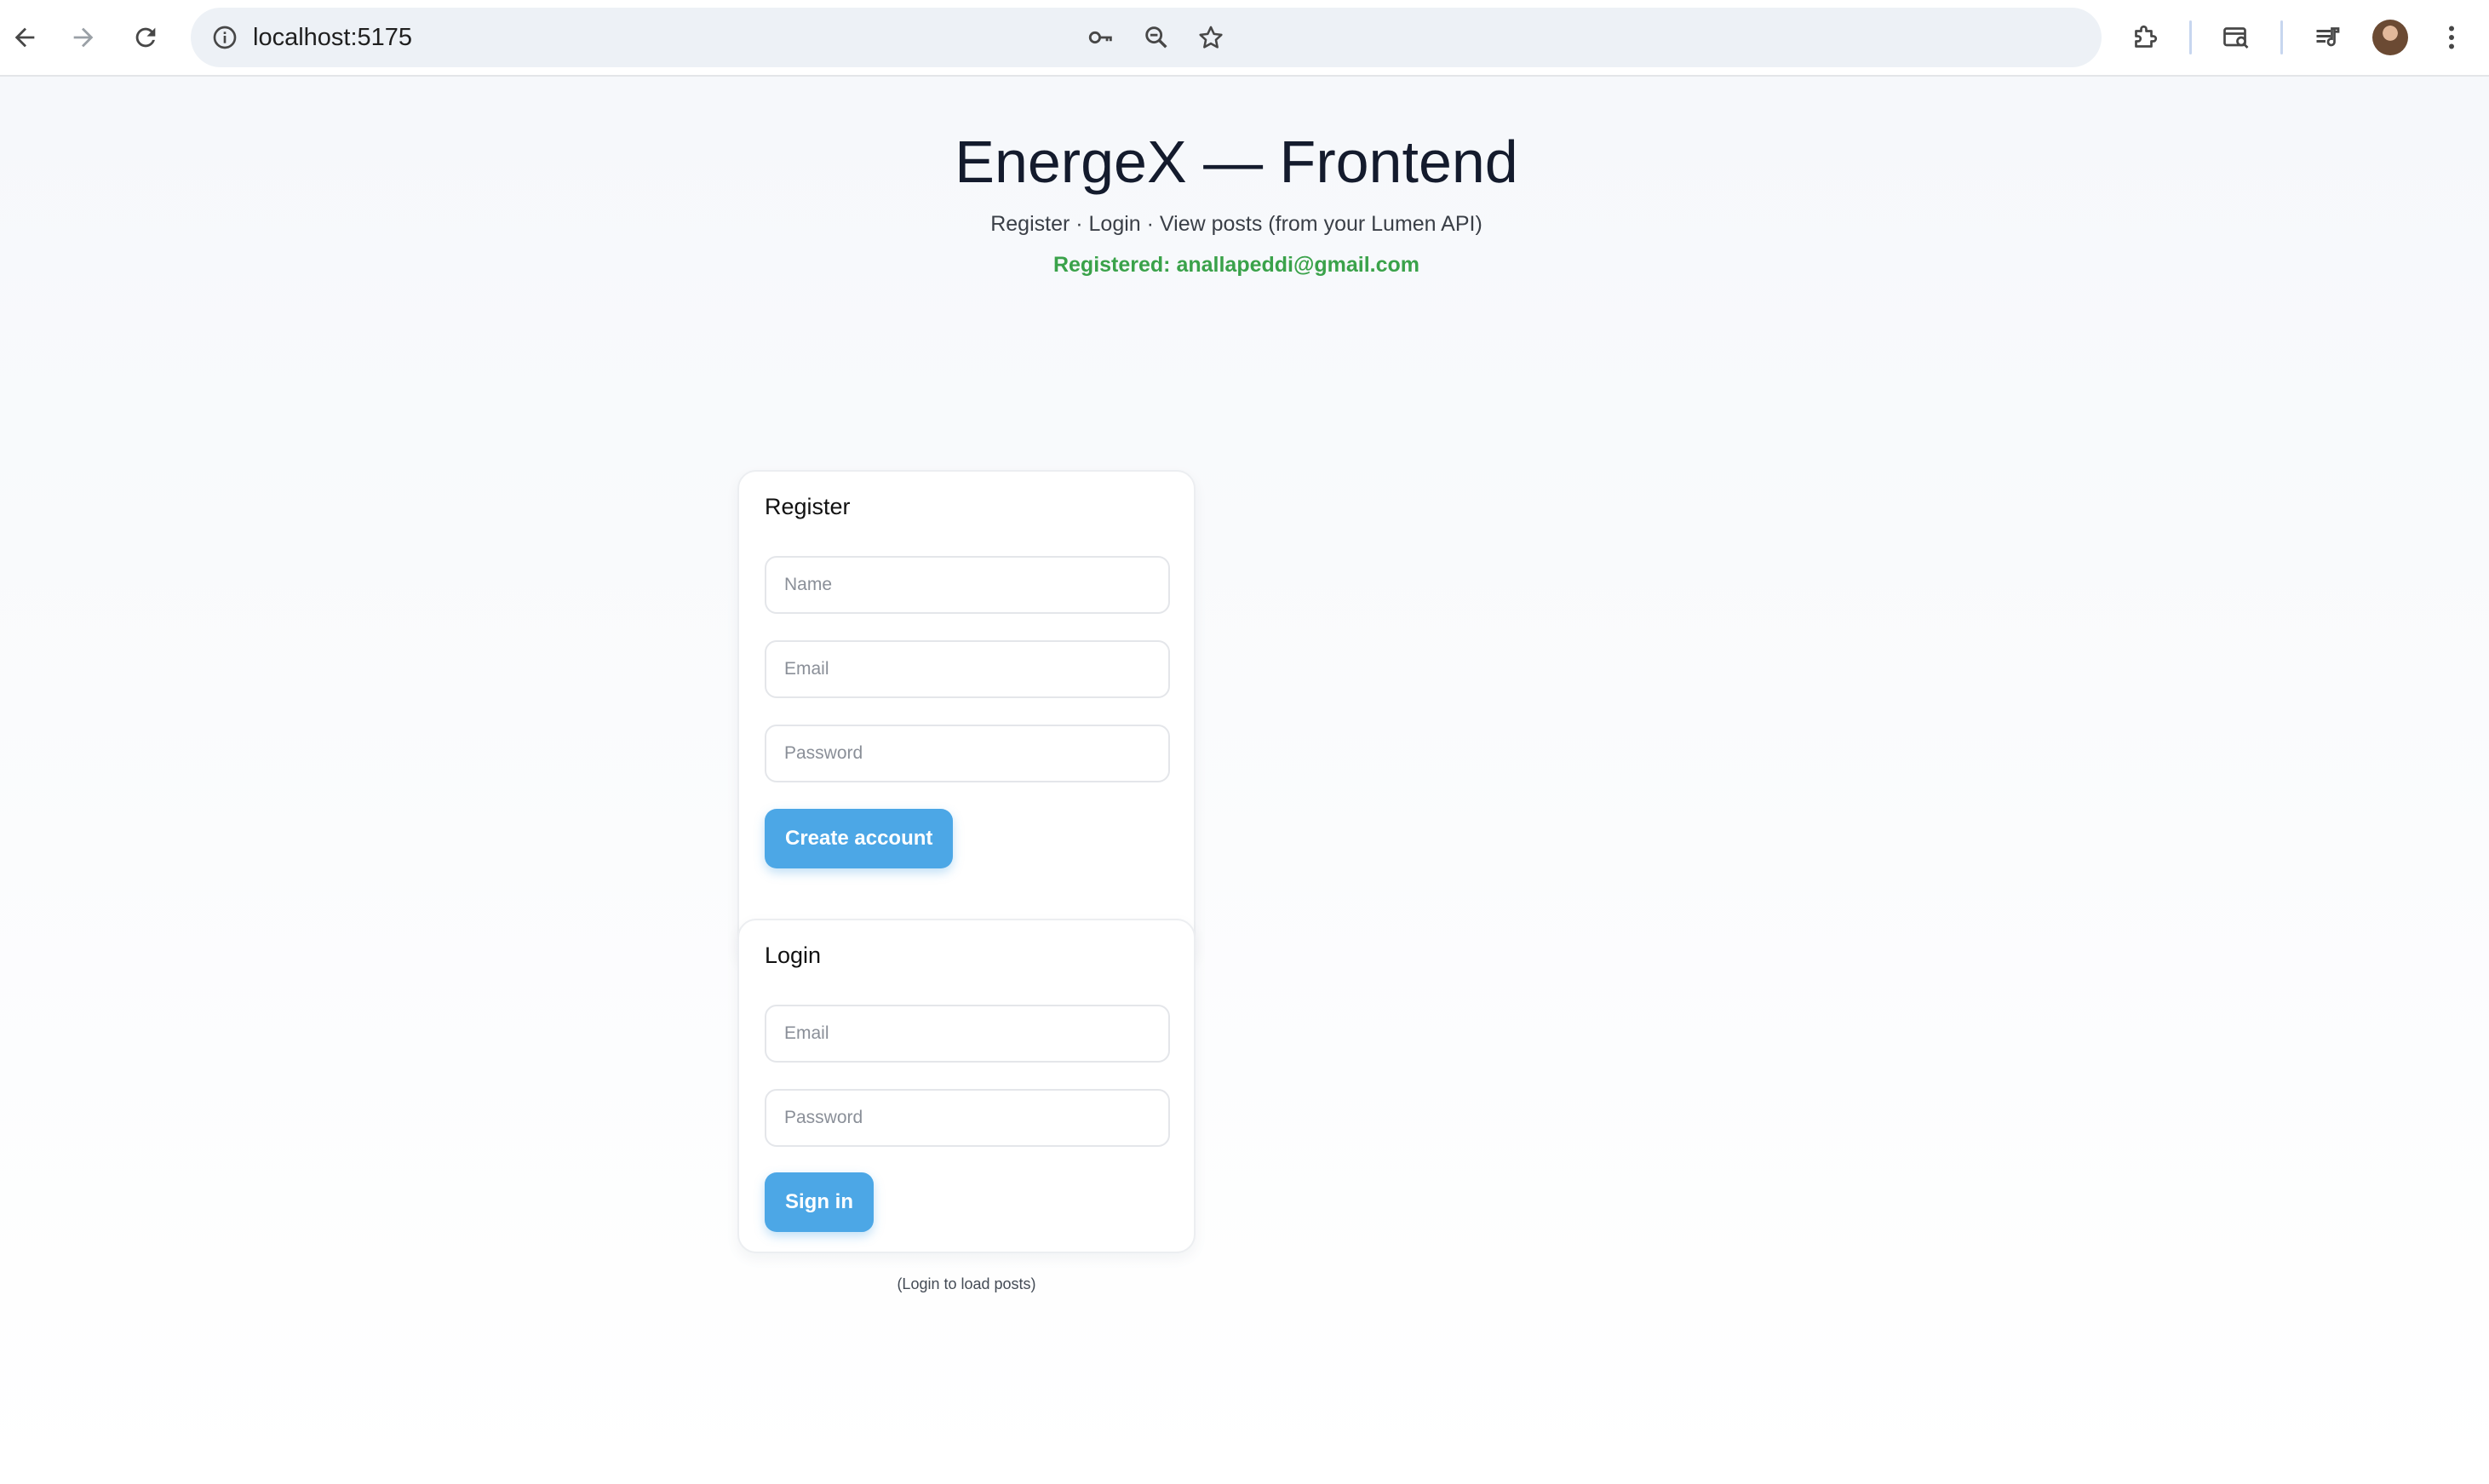 The height and width of the screenshot is (1484, 2489). I want to click on login-card: Login Sign in, so click(966, 1086).